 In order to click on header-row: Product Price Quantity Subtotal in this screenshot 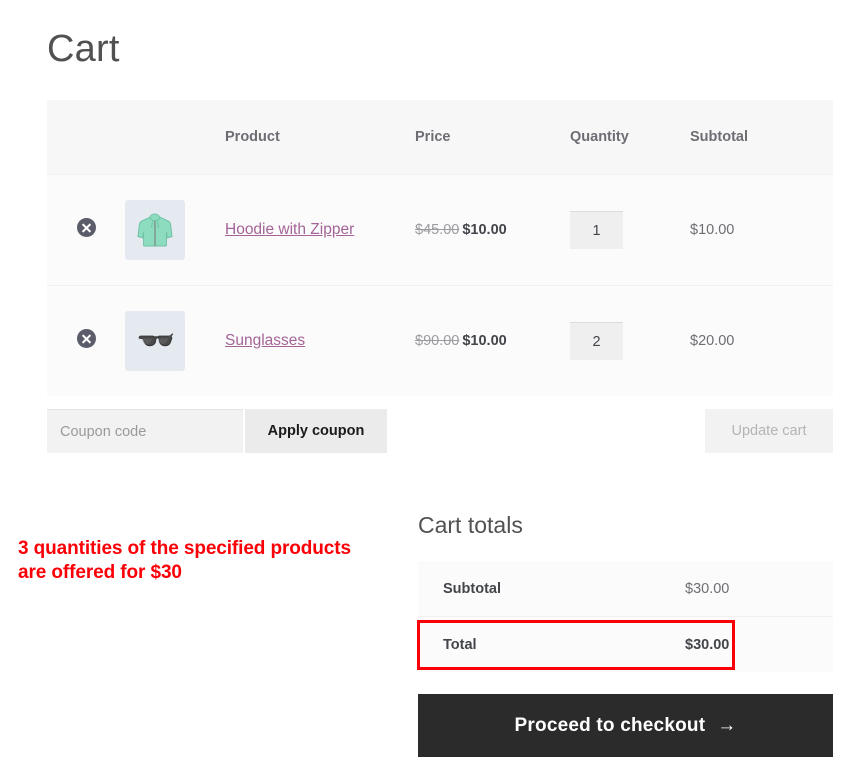, I will do `click(440, 137)`.